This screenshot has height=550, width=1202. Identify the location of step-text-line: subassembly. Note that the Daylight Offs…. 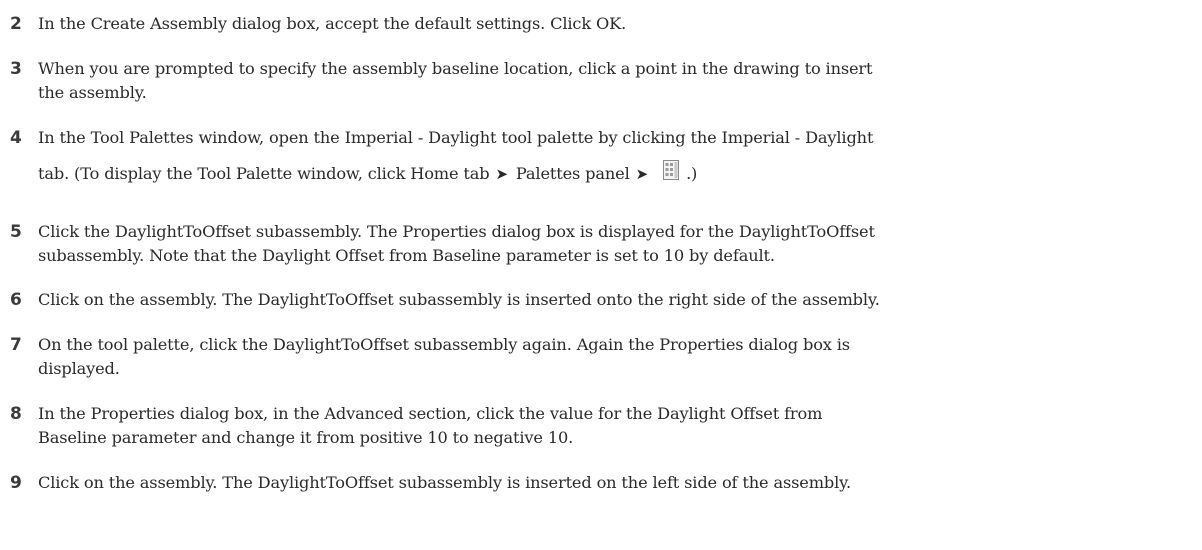
(406, 255).